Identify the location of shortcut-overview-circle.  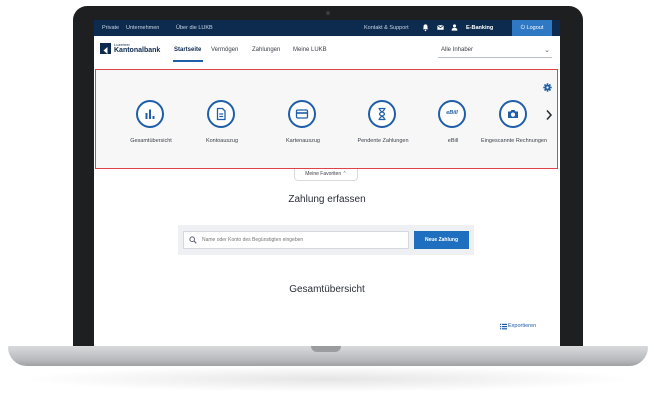
(150, 114).